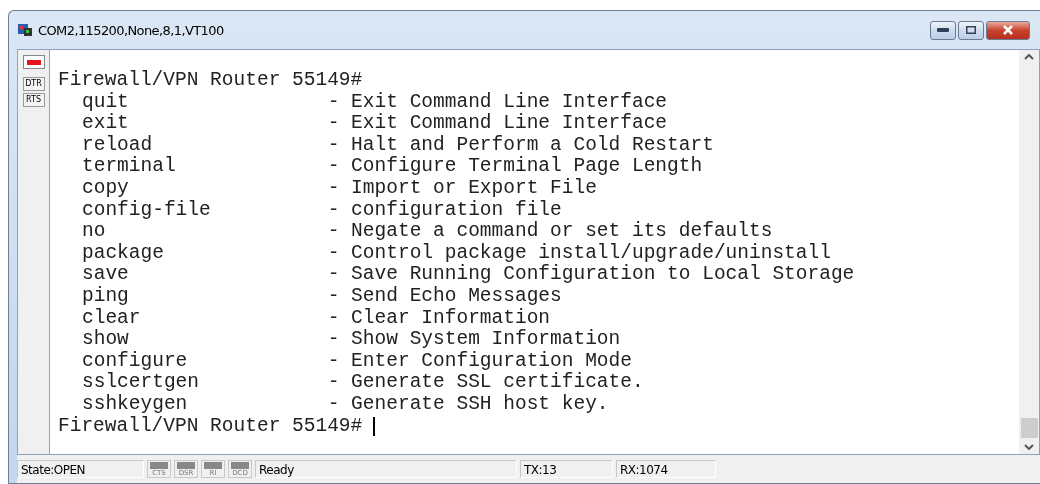 The width and height of the screenshot is (1040, 484). Describe the element at coordinates (566, 469) in the screenshot. I see `tx-count: TX:13` at that location.